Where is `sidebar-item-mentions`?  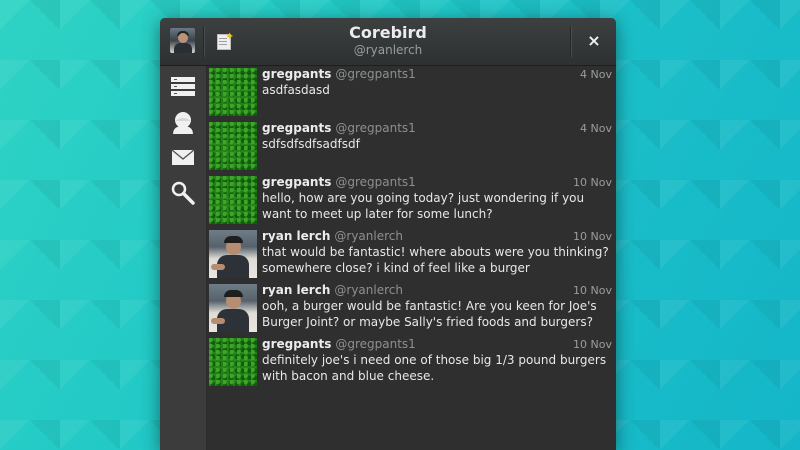
sidebar-item-mentions is located at coordinates (183, 124).